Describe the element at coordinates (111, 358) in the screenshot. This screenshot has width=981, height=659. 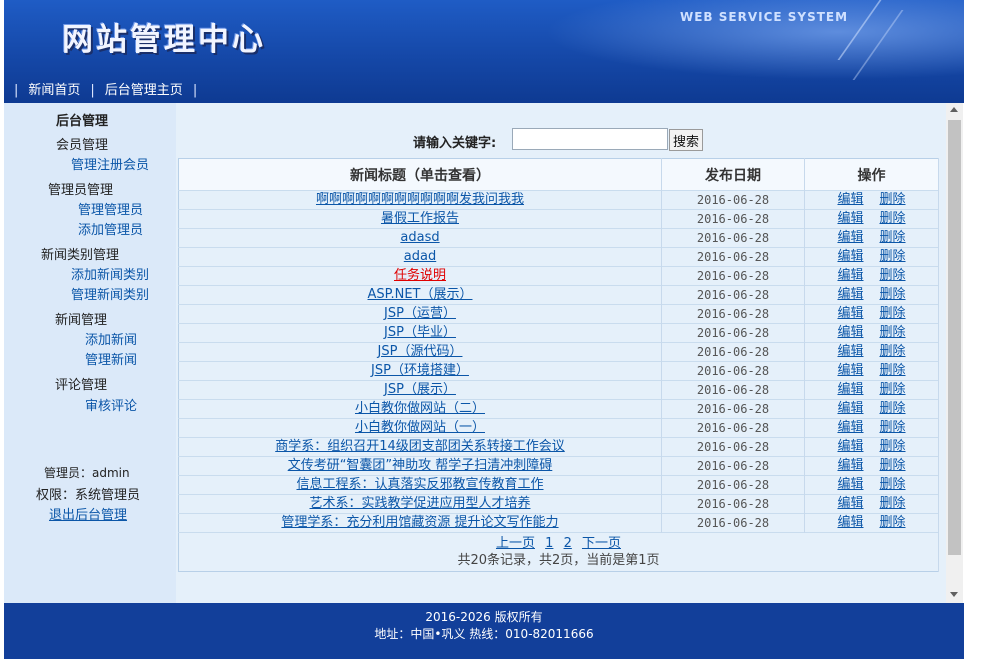
I see `sidebar-item-manage-news: 管理新闻` at that location.